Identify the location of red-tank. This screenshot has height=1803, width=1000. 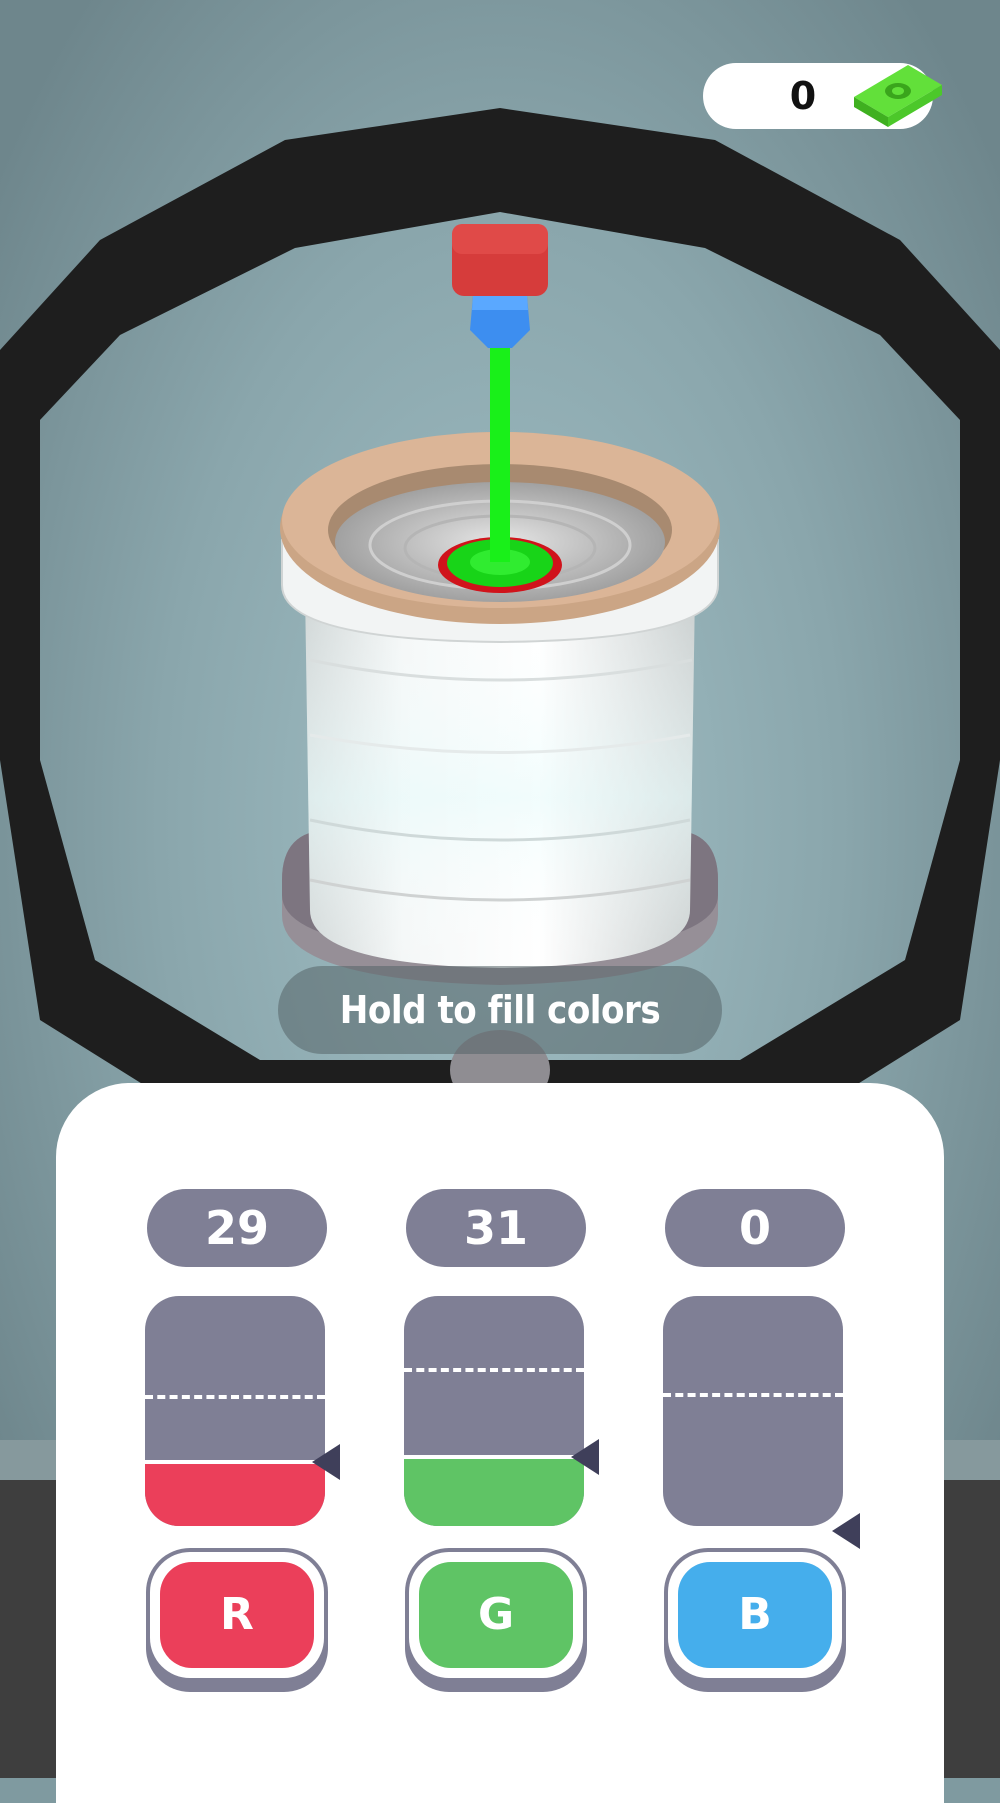
(235, 1411).